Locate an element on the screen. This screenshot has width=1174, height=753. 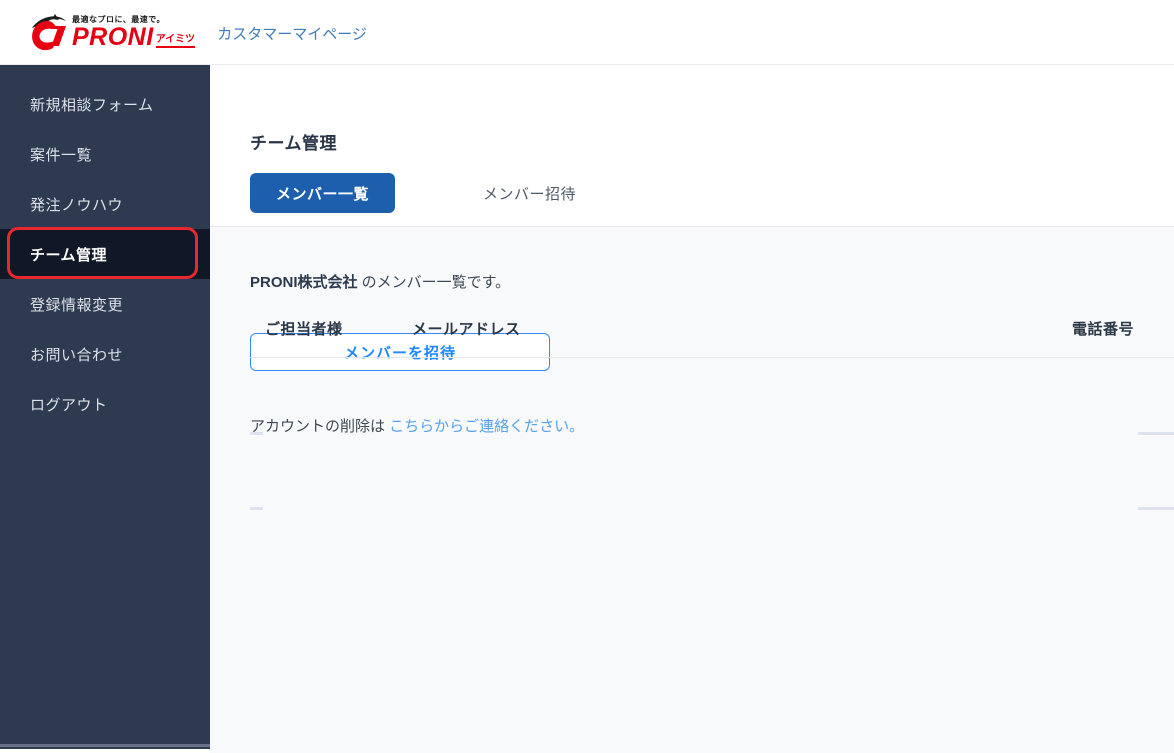
logo-brand-text: PRONI is located at coordinates (113, 36).